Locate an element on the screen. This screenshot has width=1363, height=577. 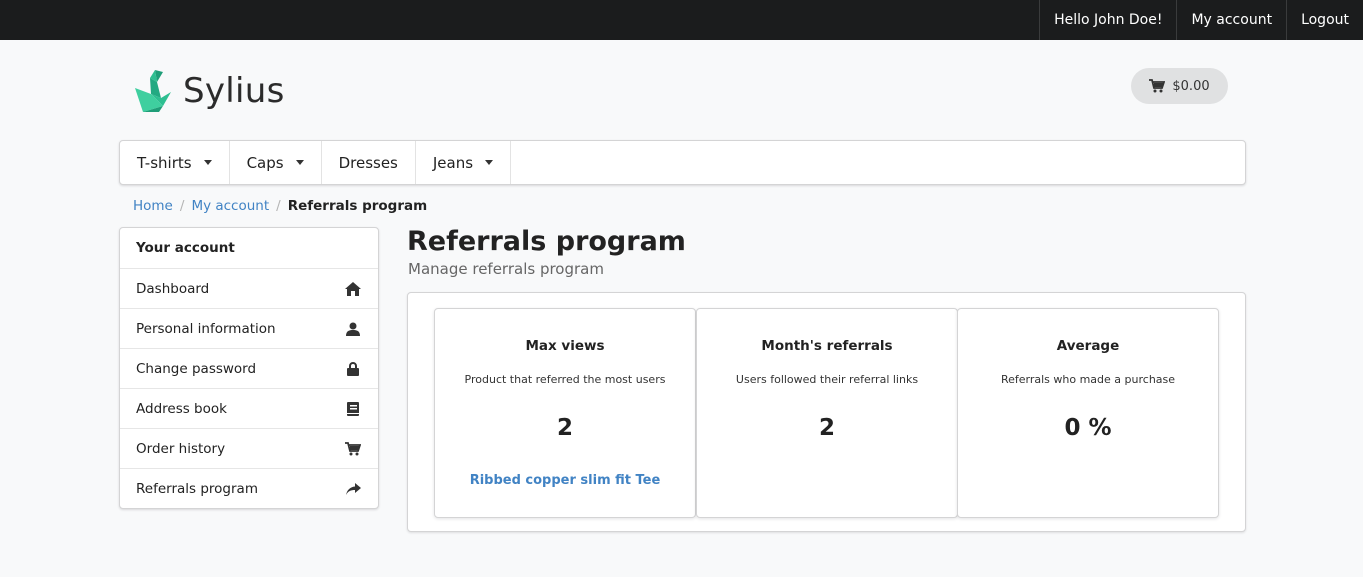
store-logo: Sylius is located at coordinates (209, 91).